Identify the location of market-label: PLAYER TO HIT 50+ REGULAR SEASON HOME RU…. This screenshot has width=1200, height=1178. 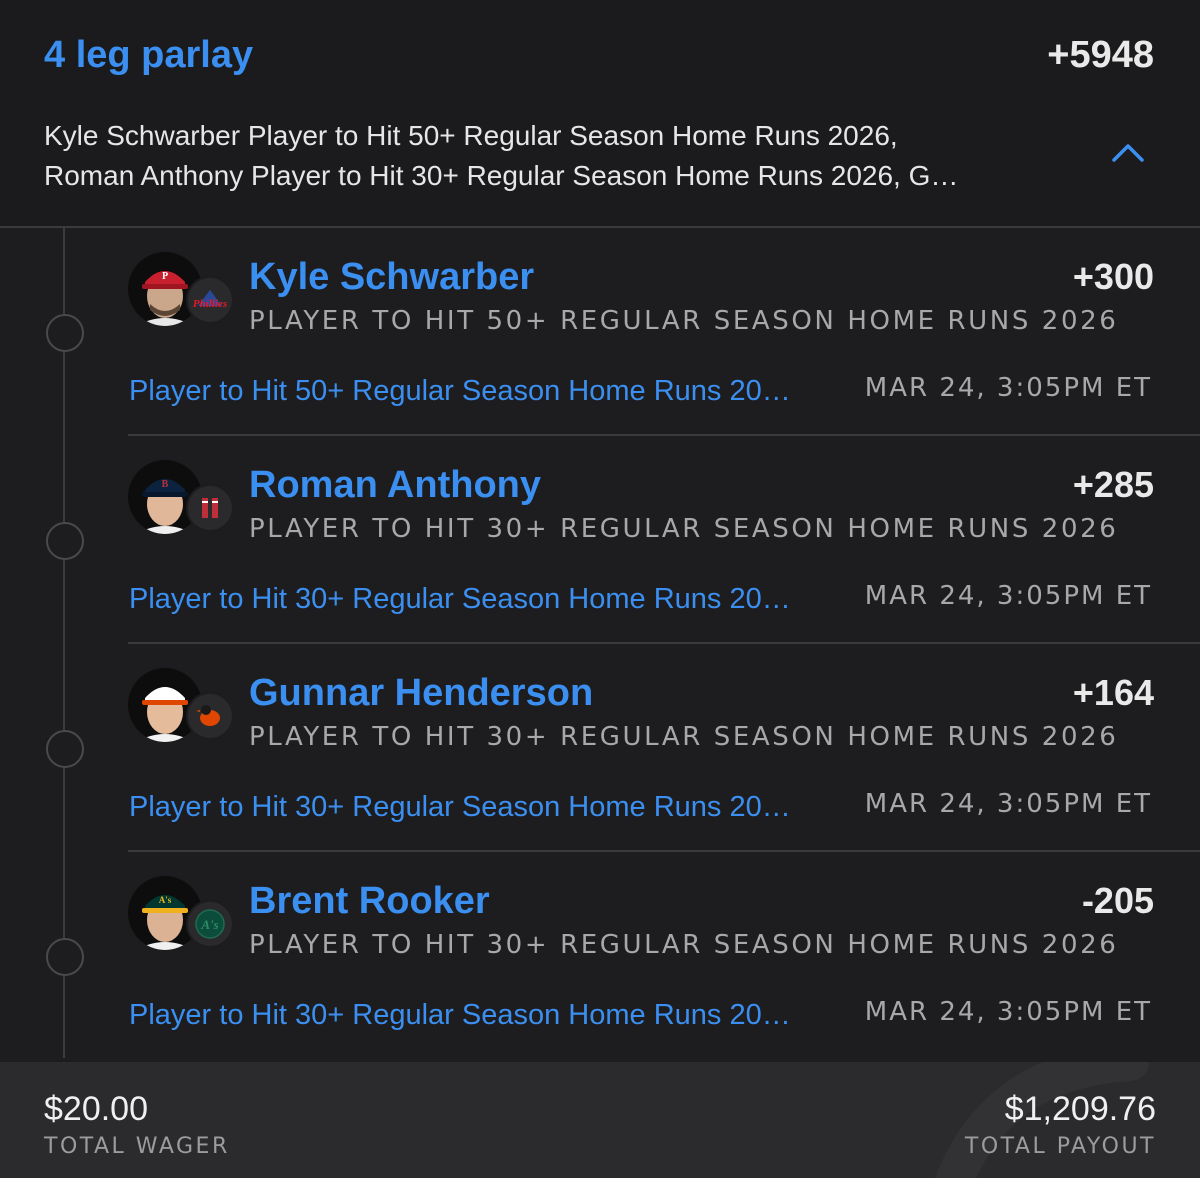
(684, 321).